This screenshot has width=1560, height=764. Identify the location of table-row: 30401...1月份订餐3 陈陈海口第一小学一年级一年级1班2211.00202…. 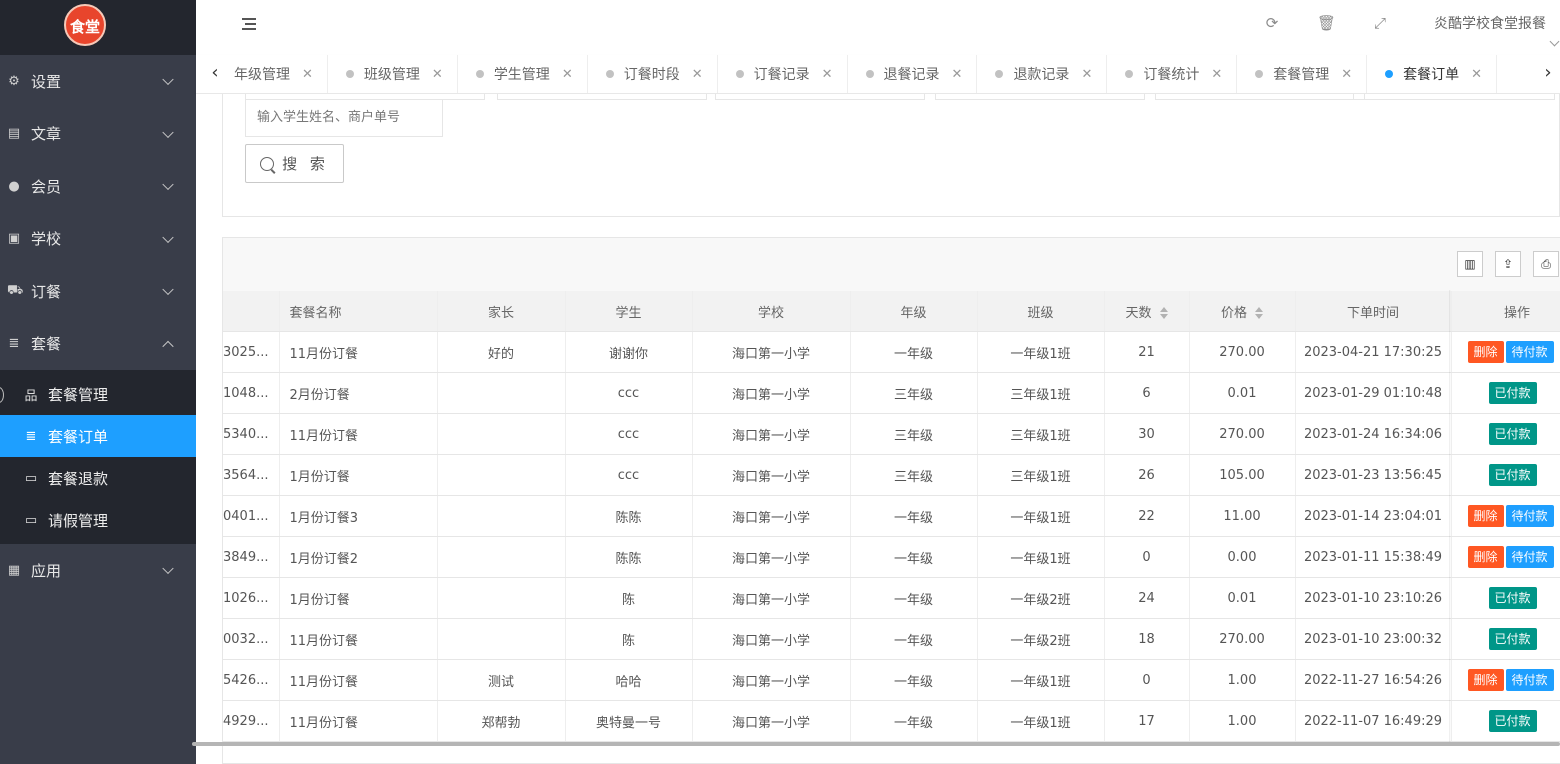
(891, 516).